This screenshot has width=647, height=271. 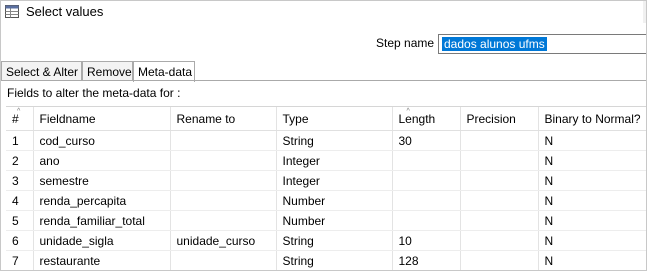 I want to click on row-index: 3, so click(x=20, y=180).